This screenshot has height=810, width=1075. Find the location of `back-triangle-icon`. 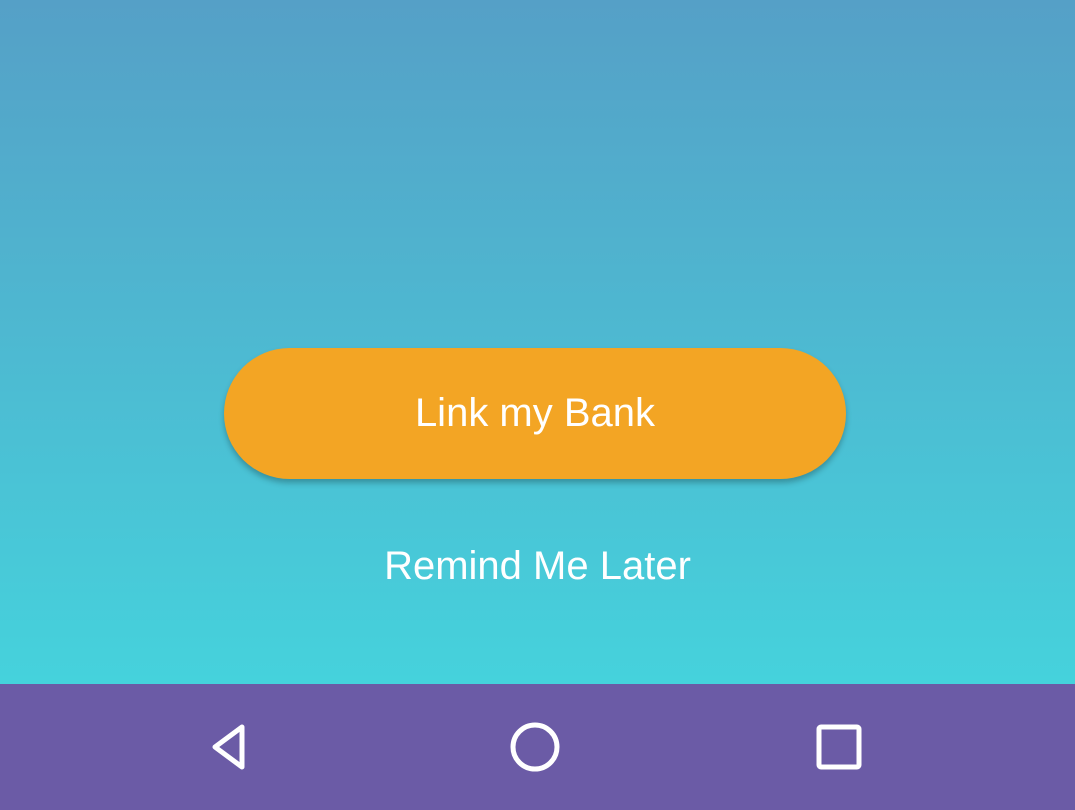

back-triangle-icon is located at coordinates (228, 747).